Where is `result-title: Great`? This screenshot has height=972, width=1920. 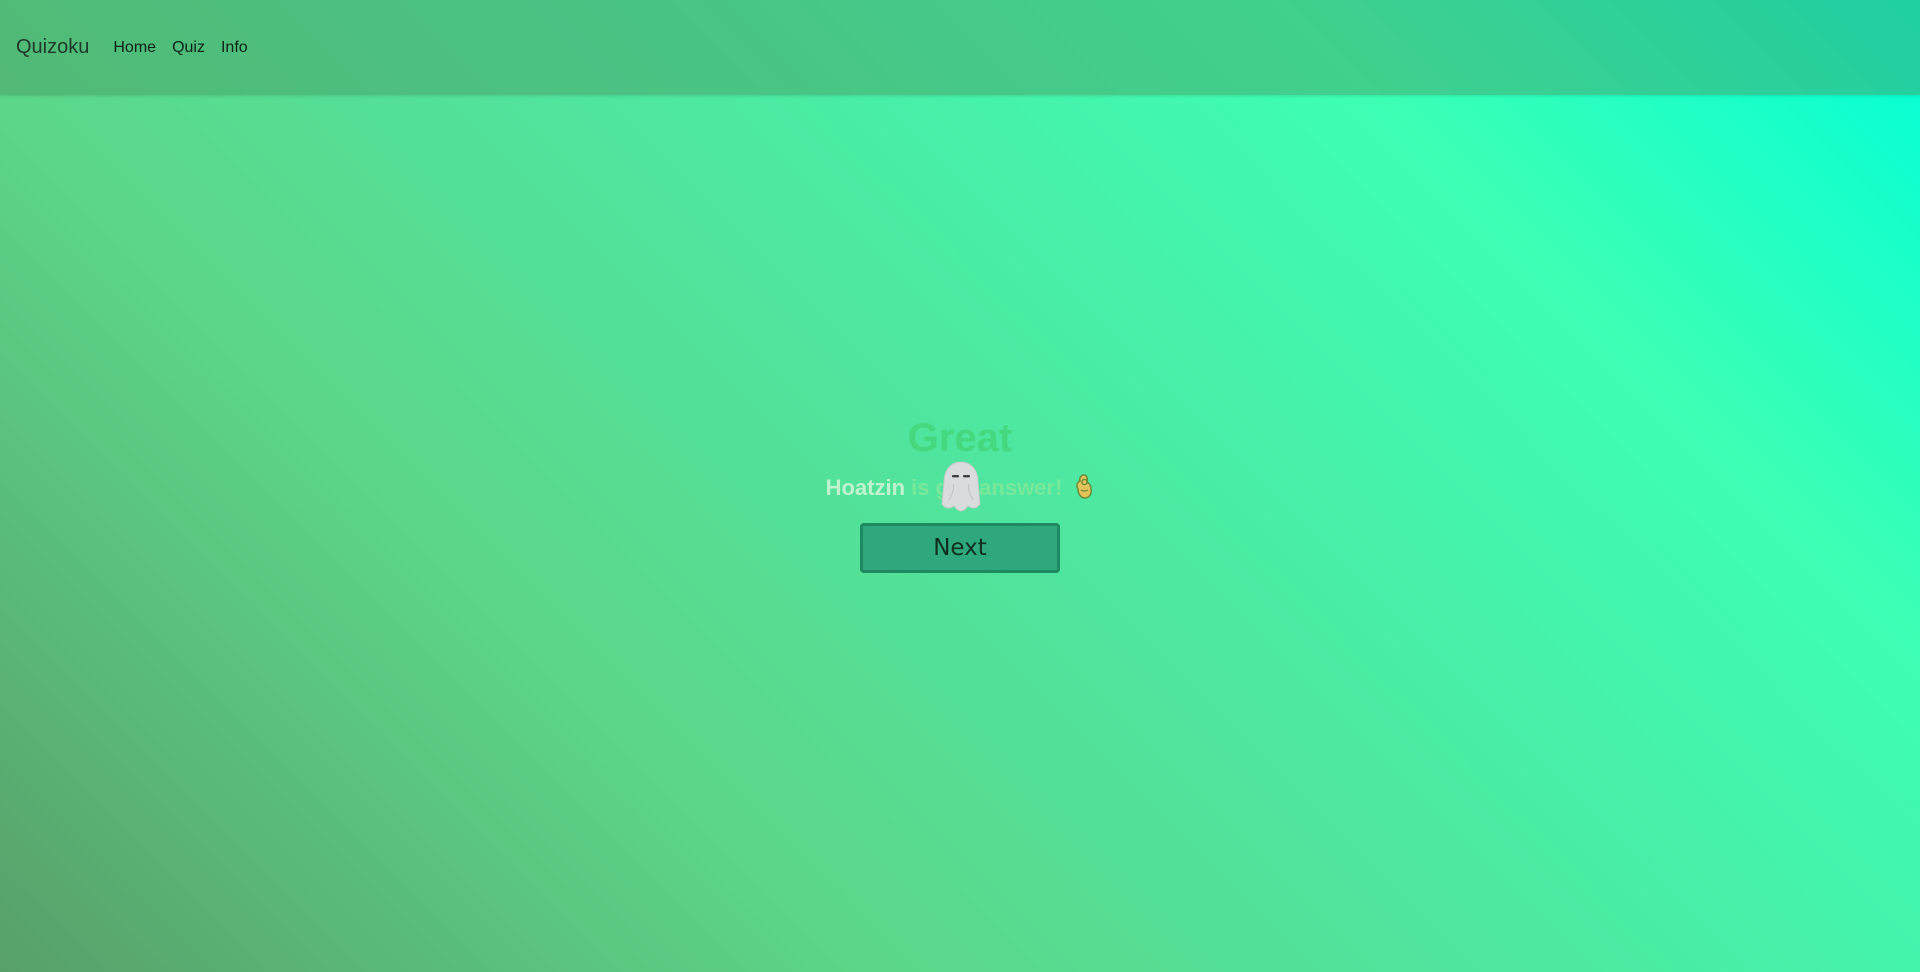 result-title: Great is located at coordinates (960, 438).